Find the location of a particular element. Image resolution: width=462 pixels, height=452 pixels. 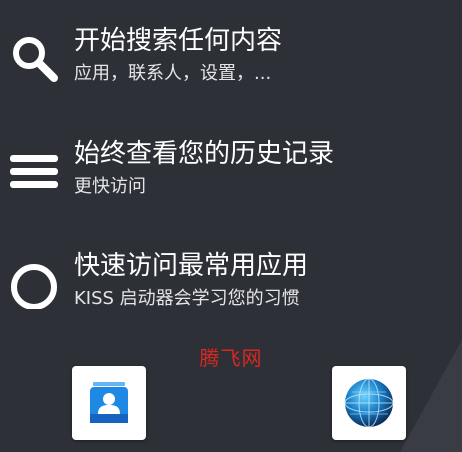

search-icon is located at coordinates (35, 59).